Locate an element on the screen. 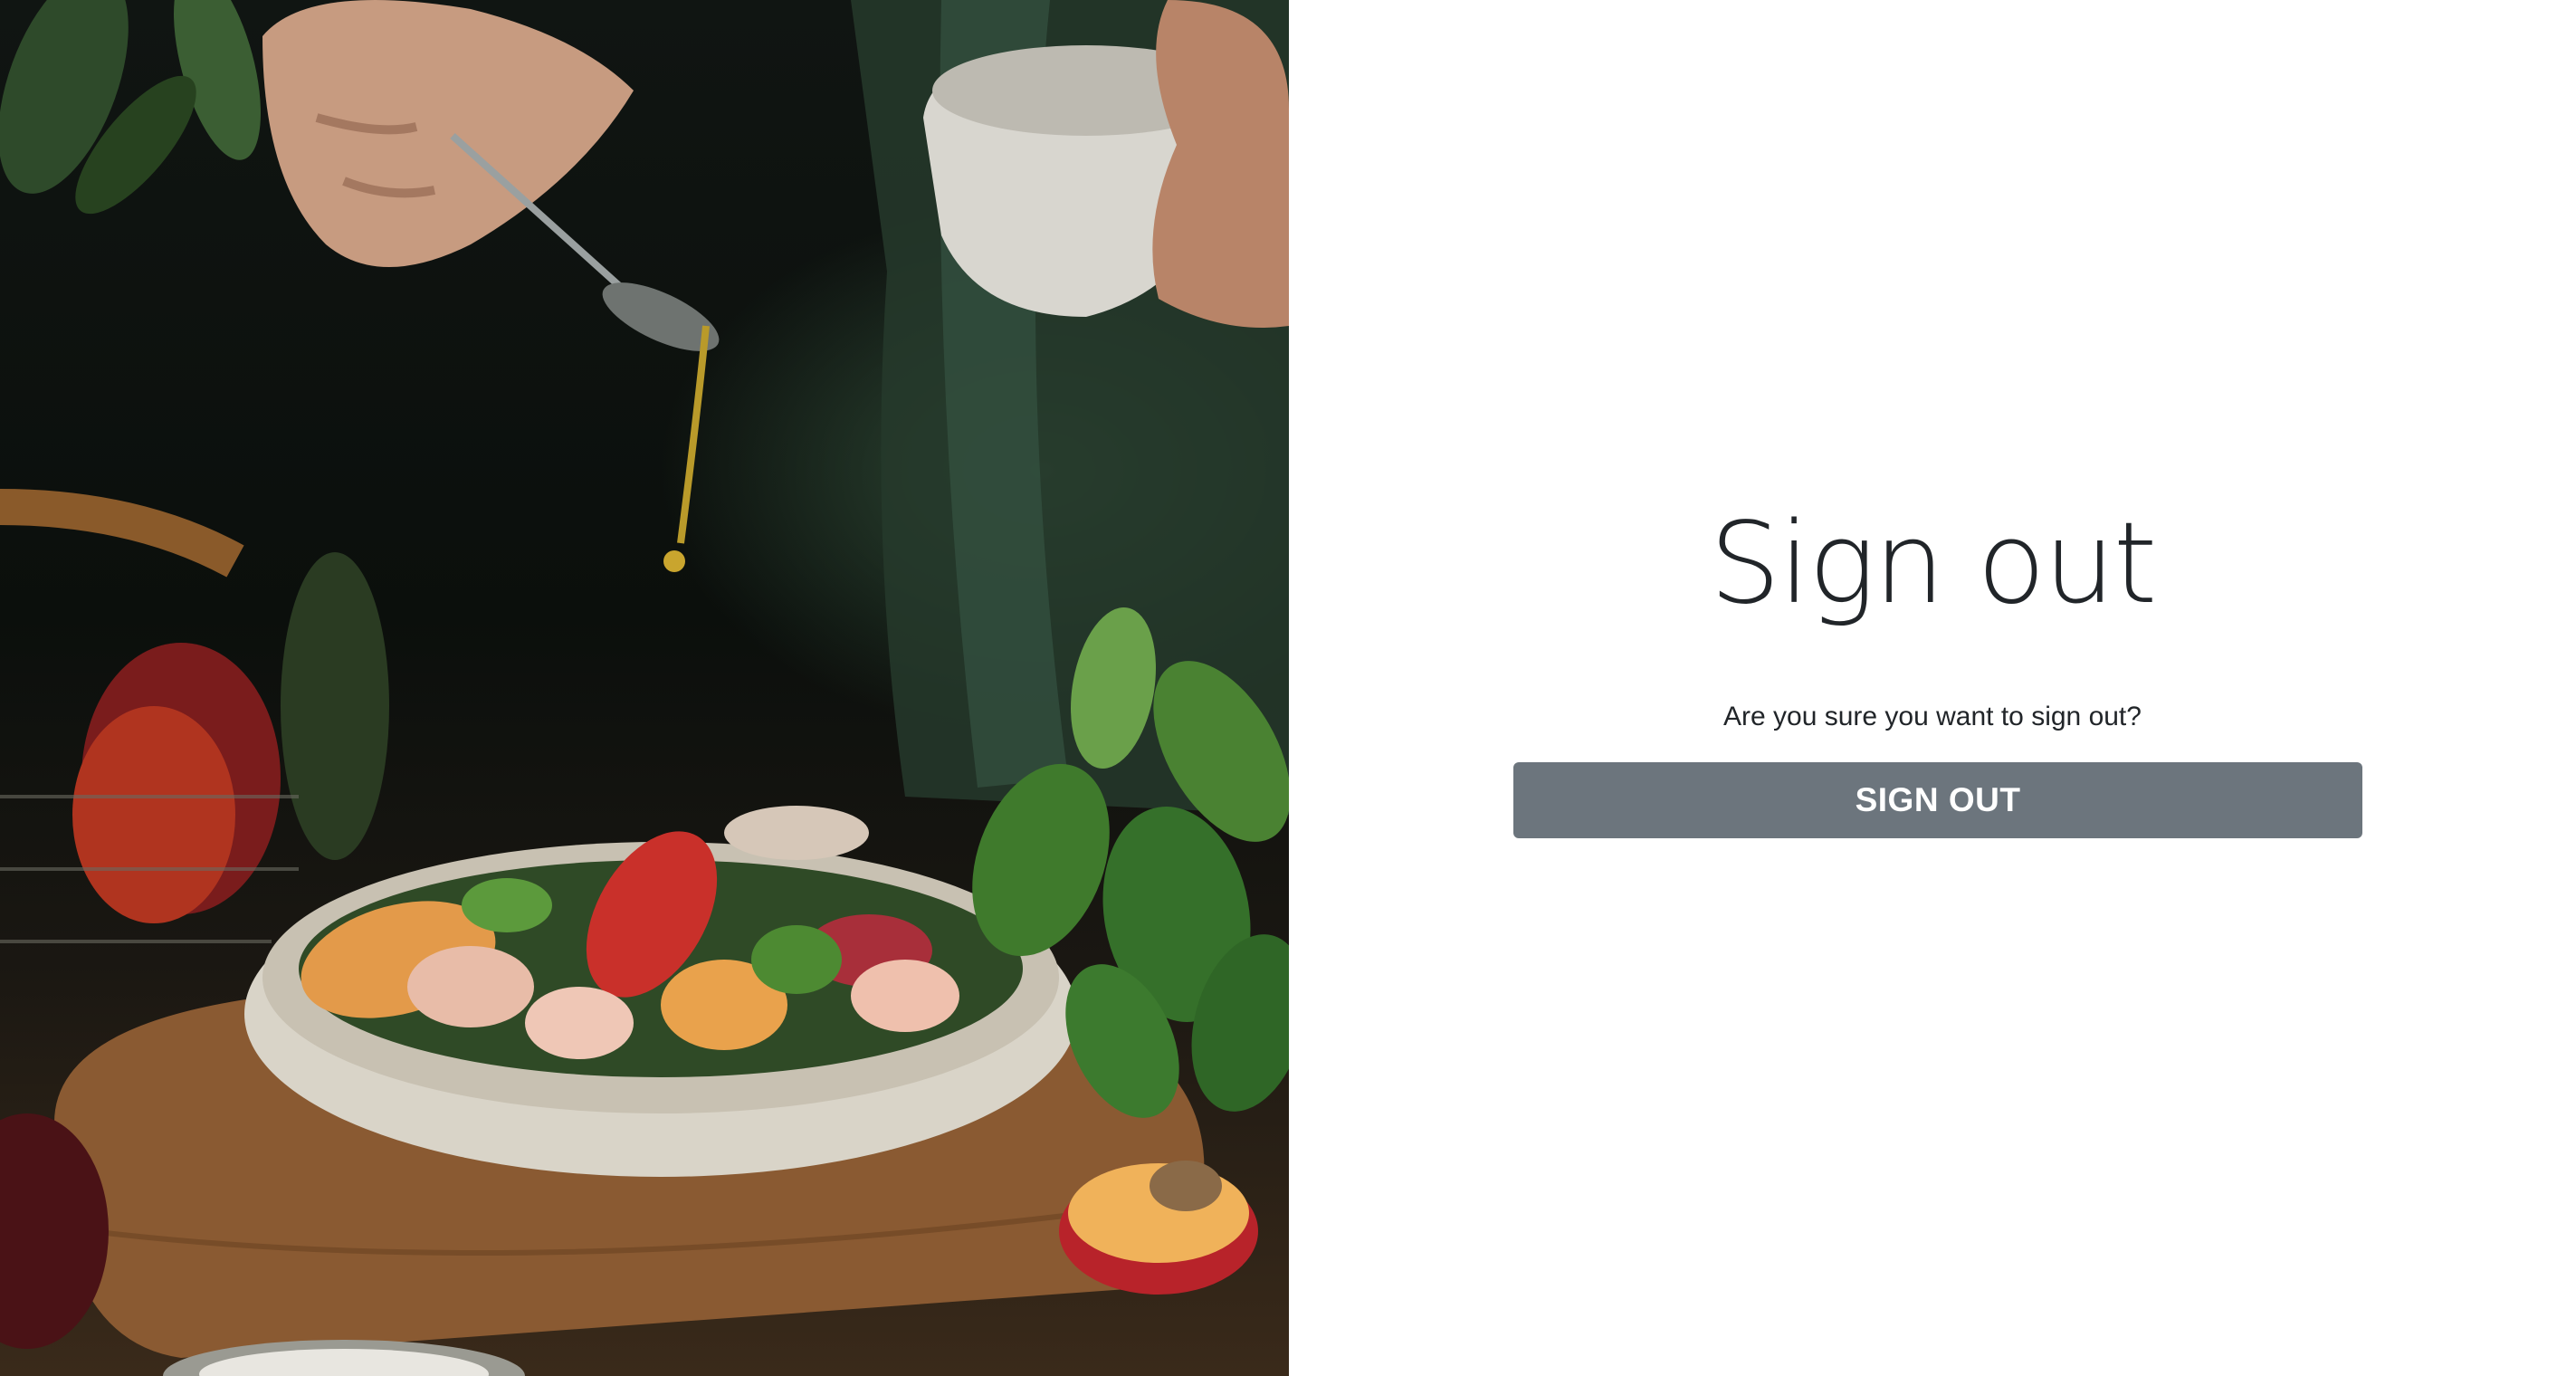 The height and width of the screenshot is (1376, 2576). page-title: Sign out is located at coordinates (1934, 564).